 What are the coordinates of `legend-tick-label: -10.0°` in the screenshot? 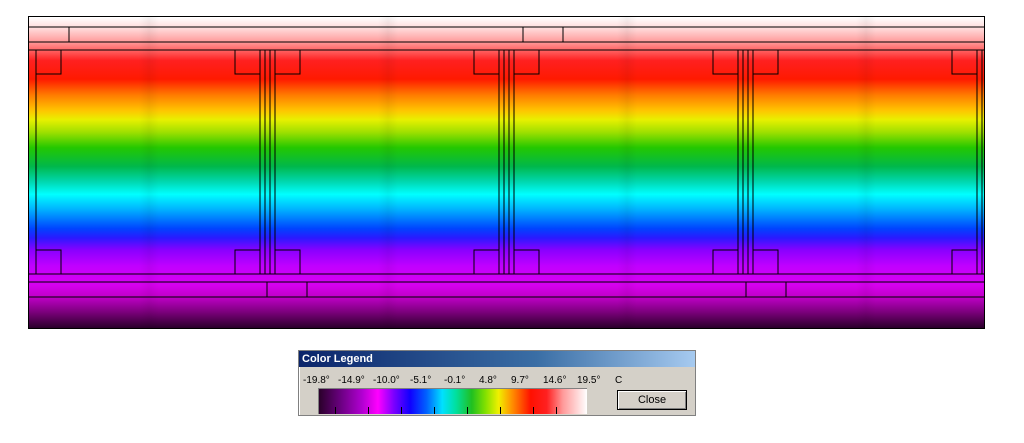 It's located at (386, 380).